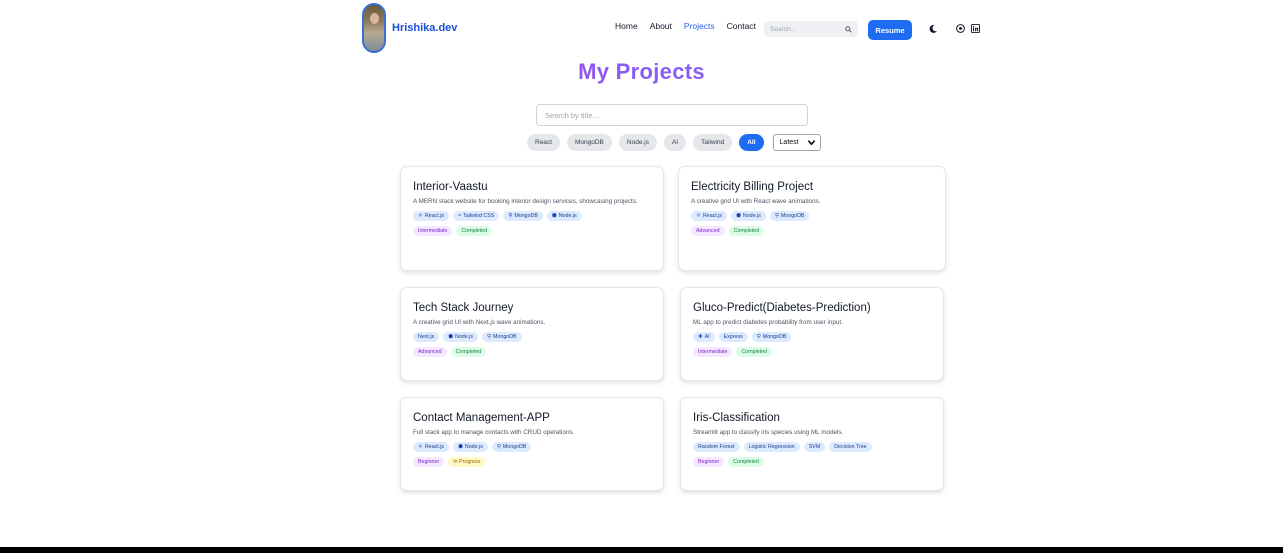  Describe the element at coordinates (479, 216) in the screenshot. I see `tech-tag-label: Tailwind CSS` at that location.